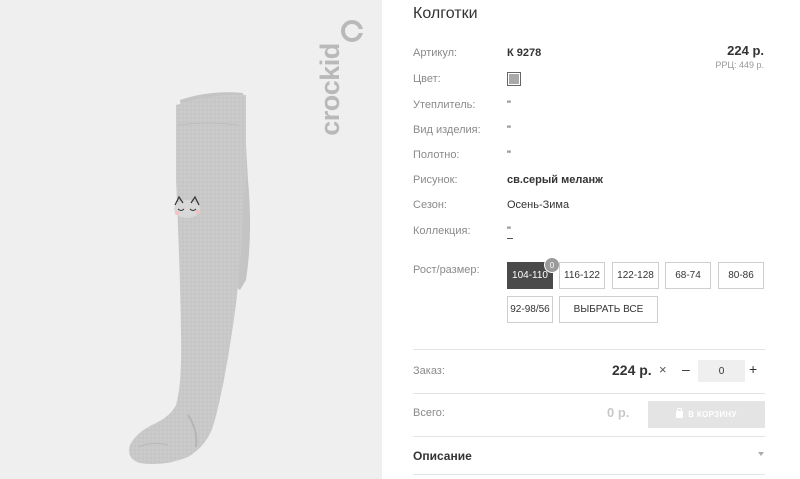 Image resolution: width=800 pixels, height=479 pixels. What do you see at coordinates (429, 371) in the screenshot?
I see `order-label: Заказ:` at bounding box center [429, 371].